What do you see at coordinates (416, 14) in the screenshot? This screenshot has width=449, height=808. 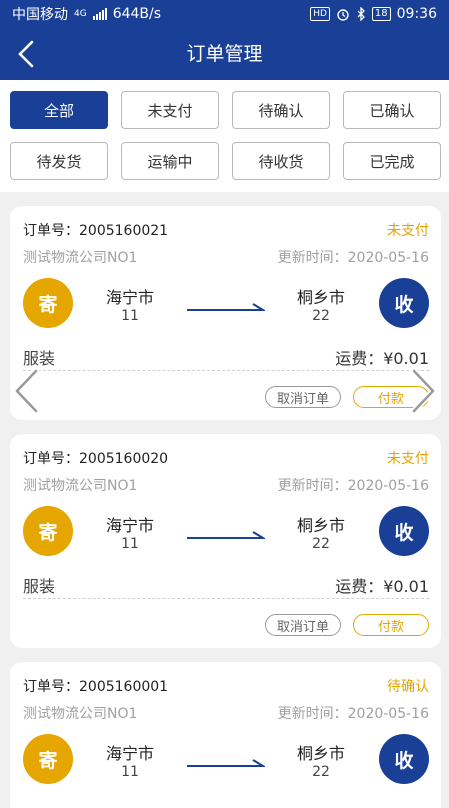 I see `clock-label: 09:36` at bounding box center [416, 14].